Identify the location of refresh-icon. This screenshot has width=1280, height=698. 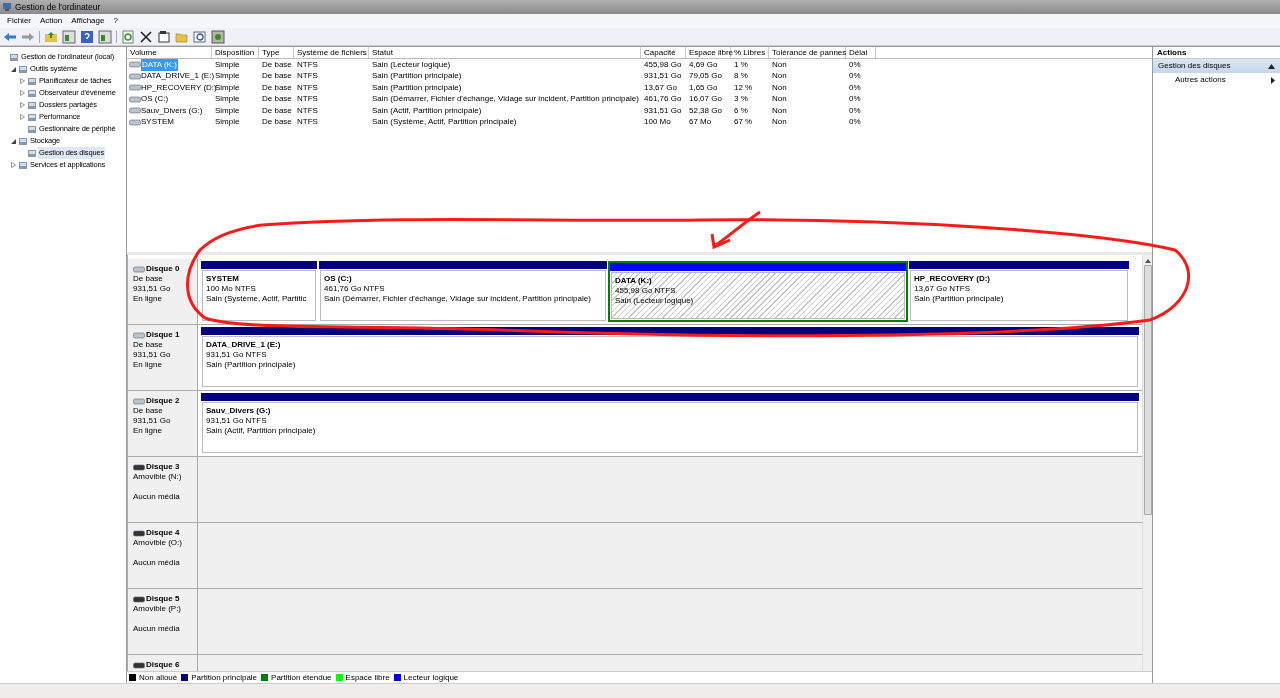
(128, 36).